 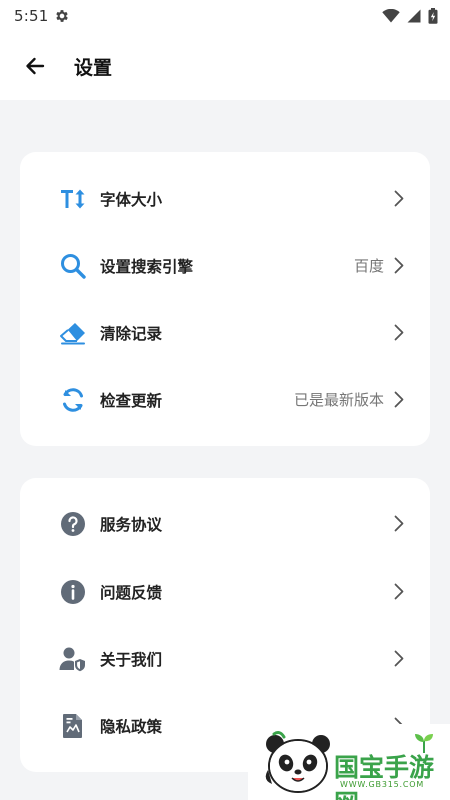 I want to click on question-circle-icon, so click(x=73, y=524).